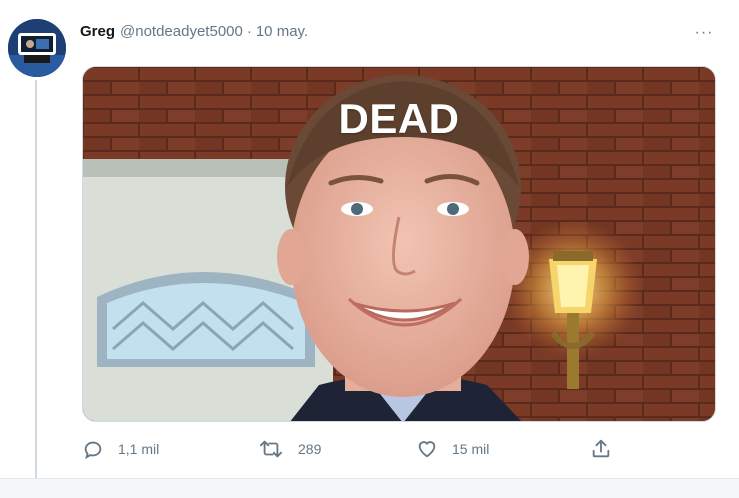  Describe the element at coordinates (434, 449) in the screenshot. I see `heart-icon` at that location.